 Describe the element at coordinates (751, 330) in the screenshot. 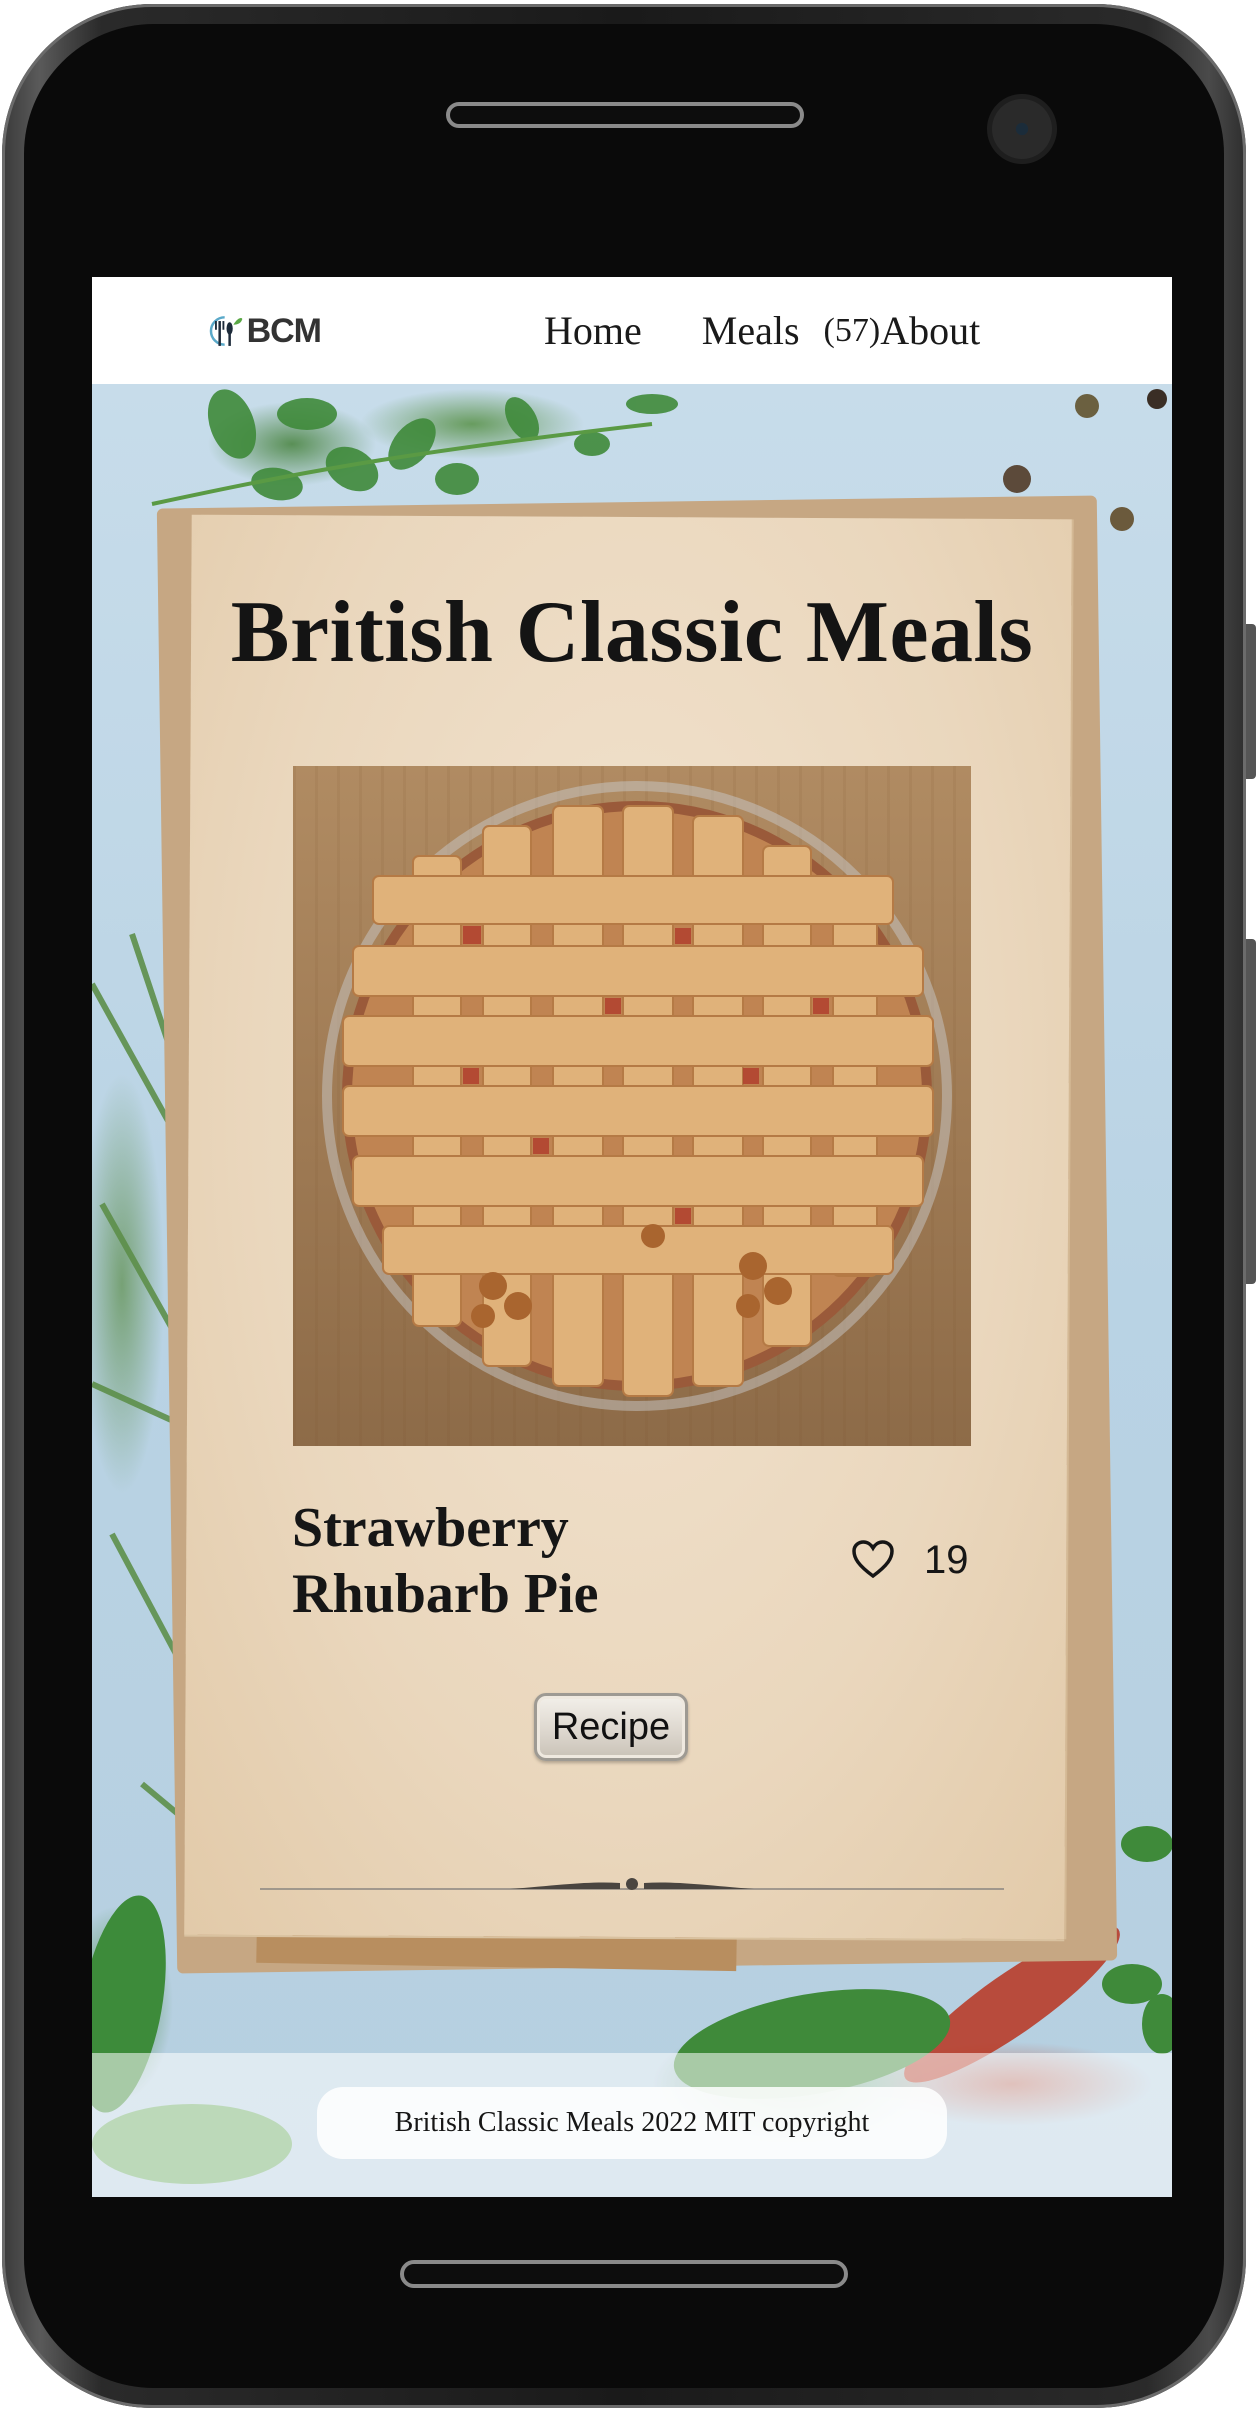

I see `nav-meals-link: Meals` at that location.